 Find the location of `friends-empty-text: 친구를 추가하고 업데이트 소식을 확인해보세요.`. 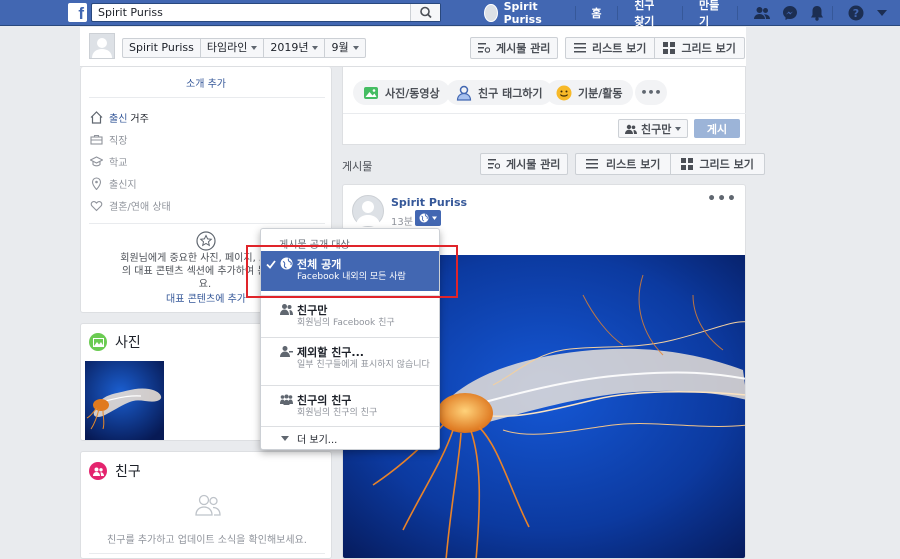

friends-empty-text: 친구를 추가하고 업데이트 소식을 확인해보세요. is located at coordinates (207, 540).